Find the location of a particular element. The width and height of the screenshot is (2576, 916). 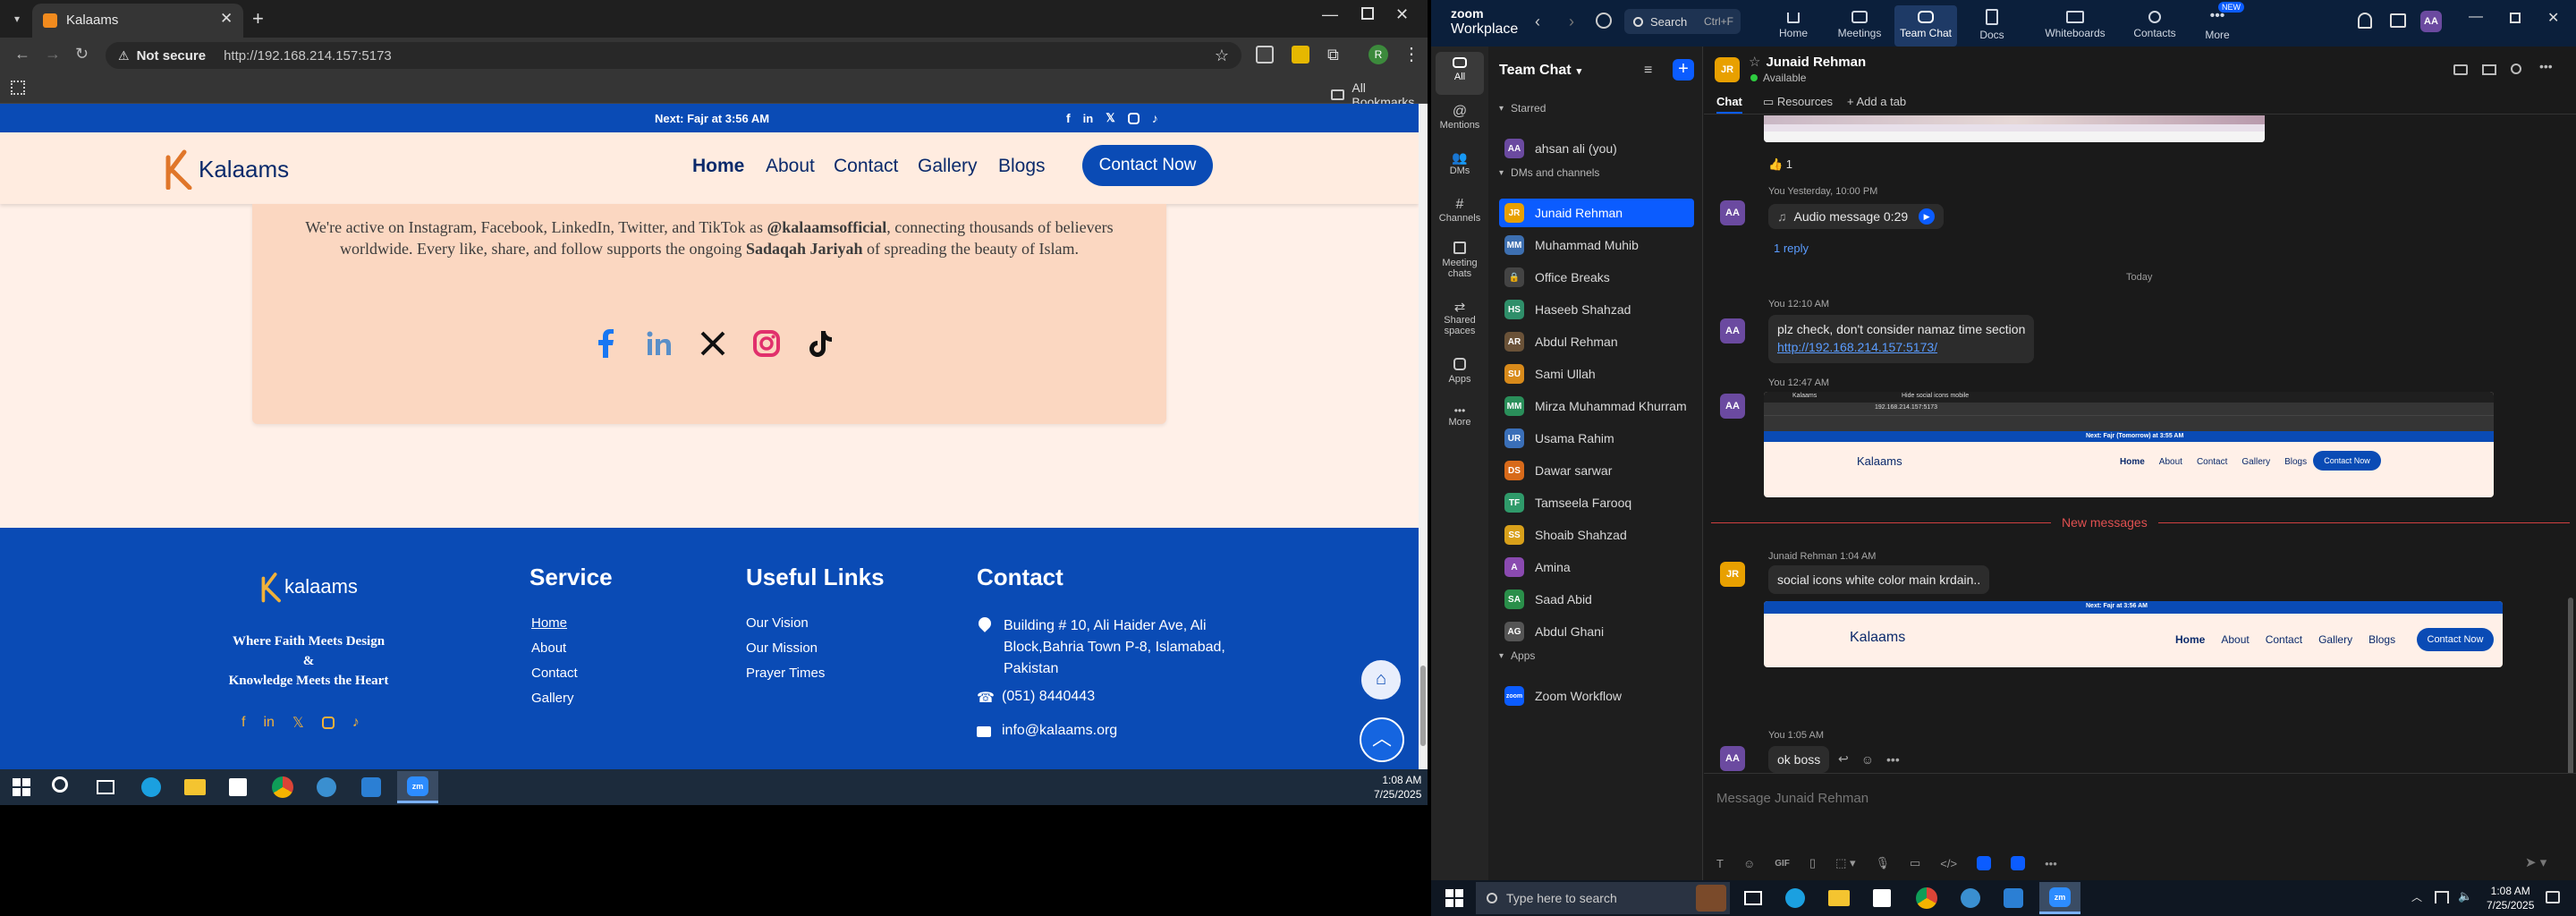

rail-apps: Apps is located at coordinates (1459, 371).